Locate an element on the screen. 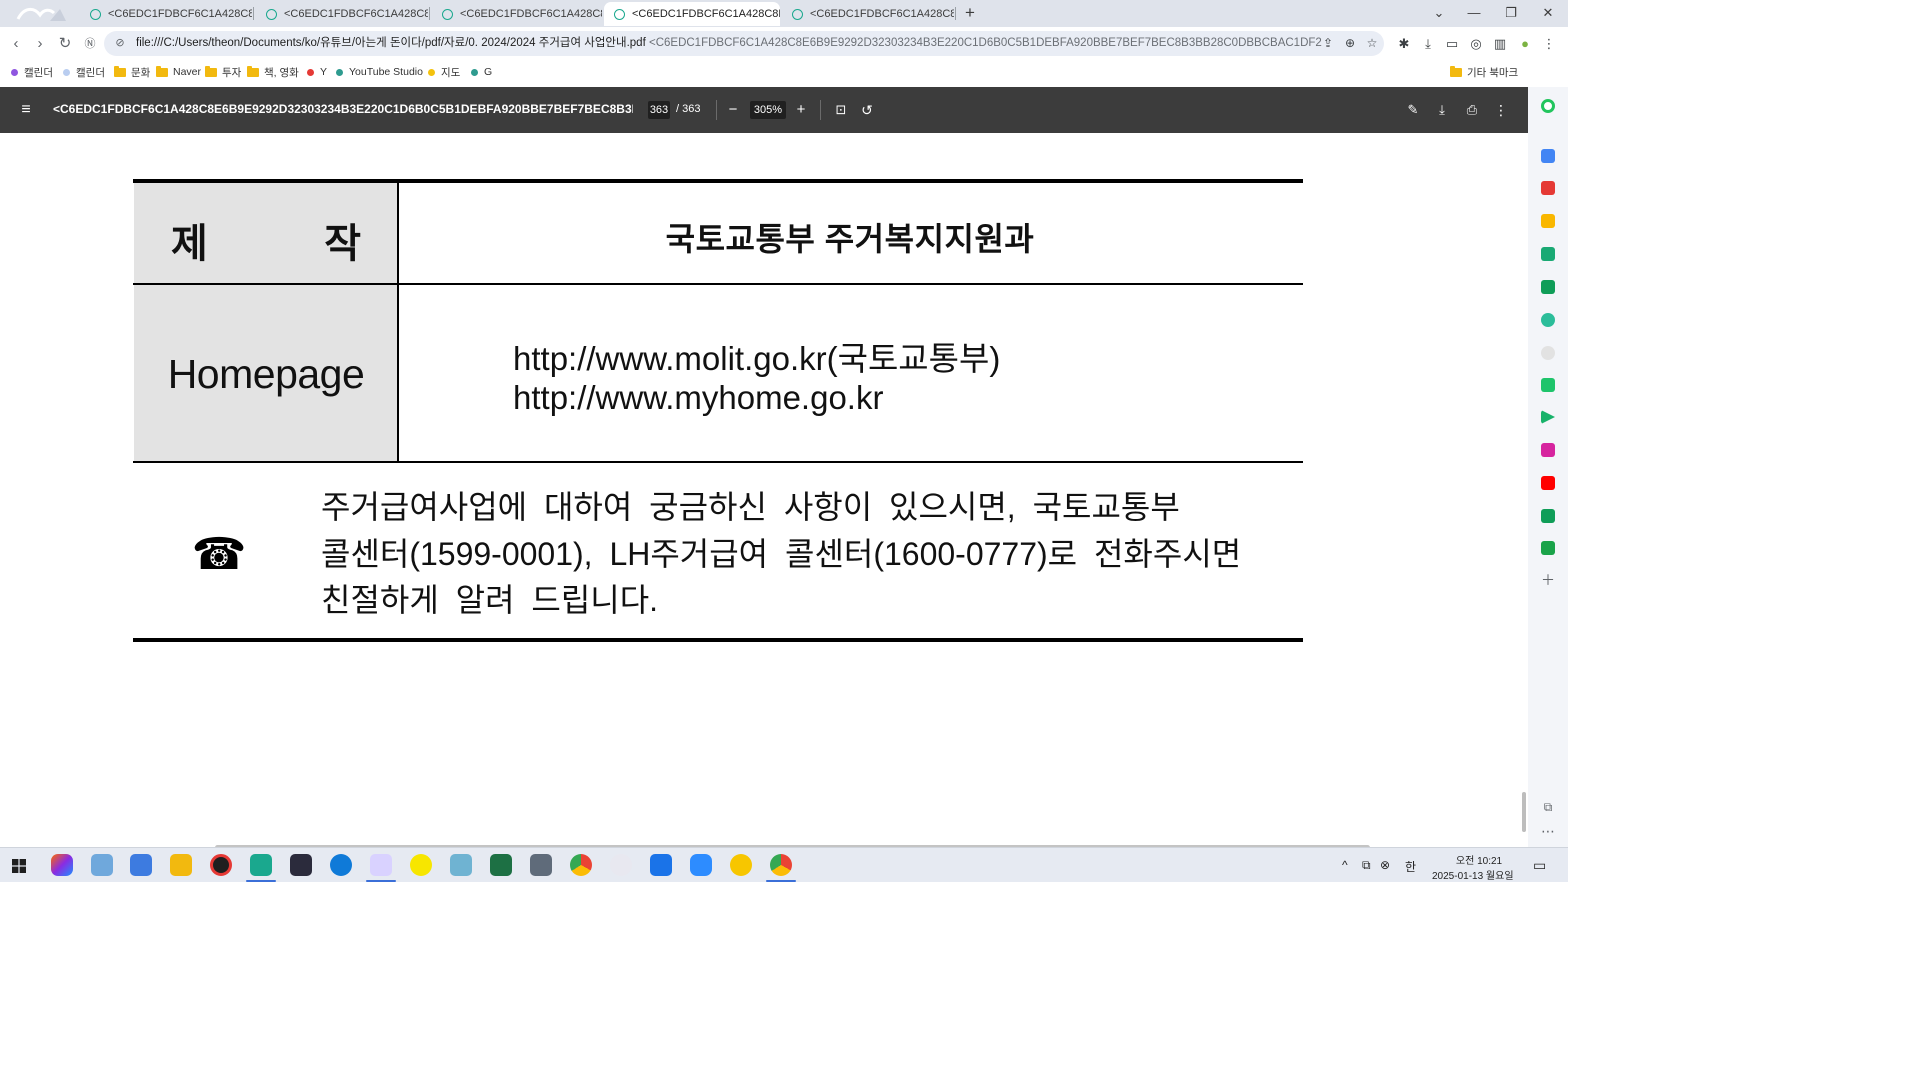 This screenshot has height=1080, width=1920. map-dot-icon is located at coordinates (431, 72).